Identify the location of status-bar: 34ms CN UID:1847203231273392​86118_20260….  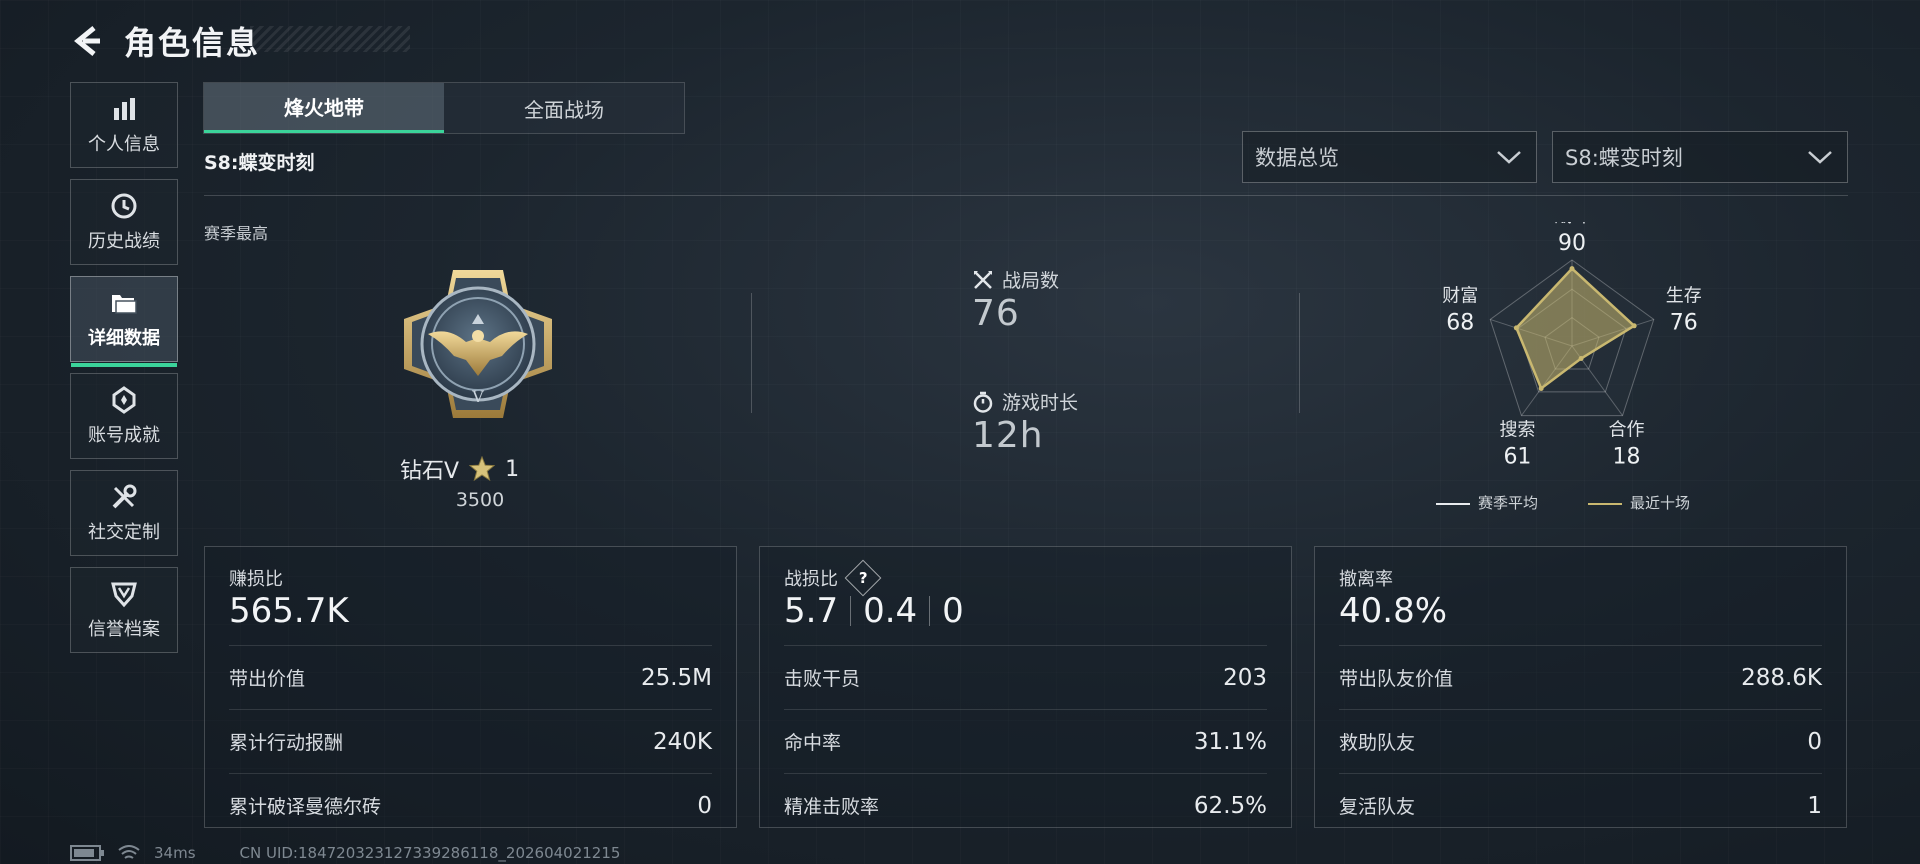
(345, 853).